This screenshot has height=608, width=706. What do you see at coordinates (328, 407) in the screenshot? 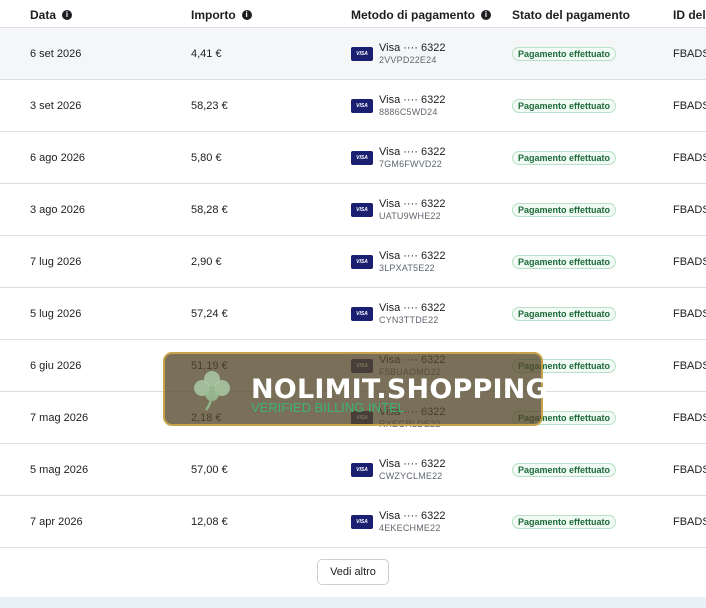
I see `watermark-subtitle: VERIFIED BILLING INTEL` at bounding box center [328, 407].